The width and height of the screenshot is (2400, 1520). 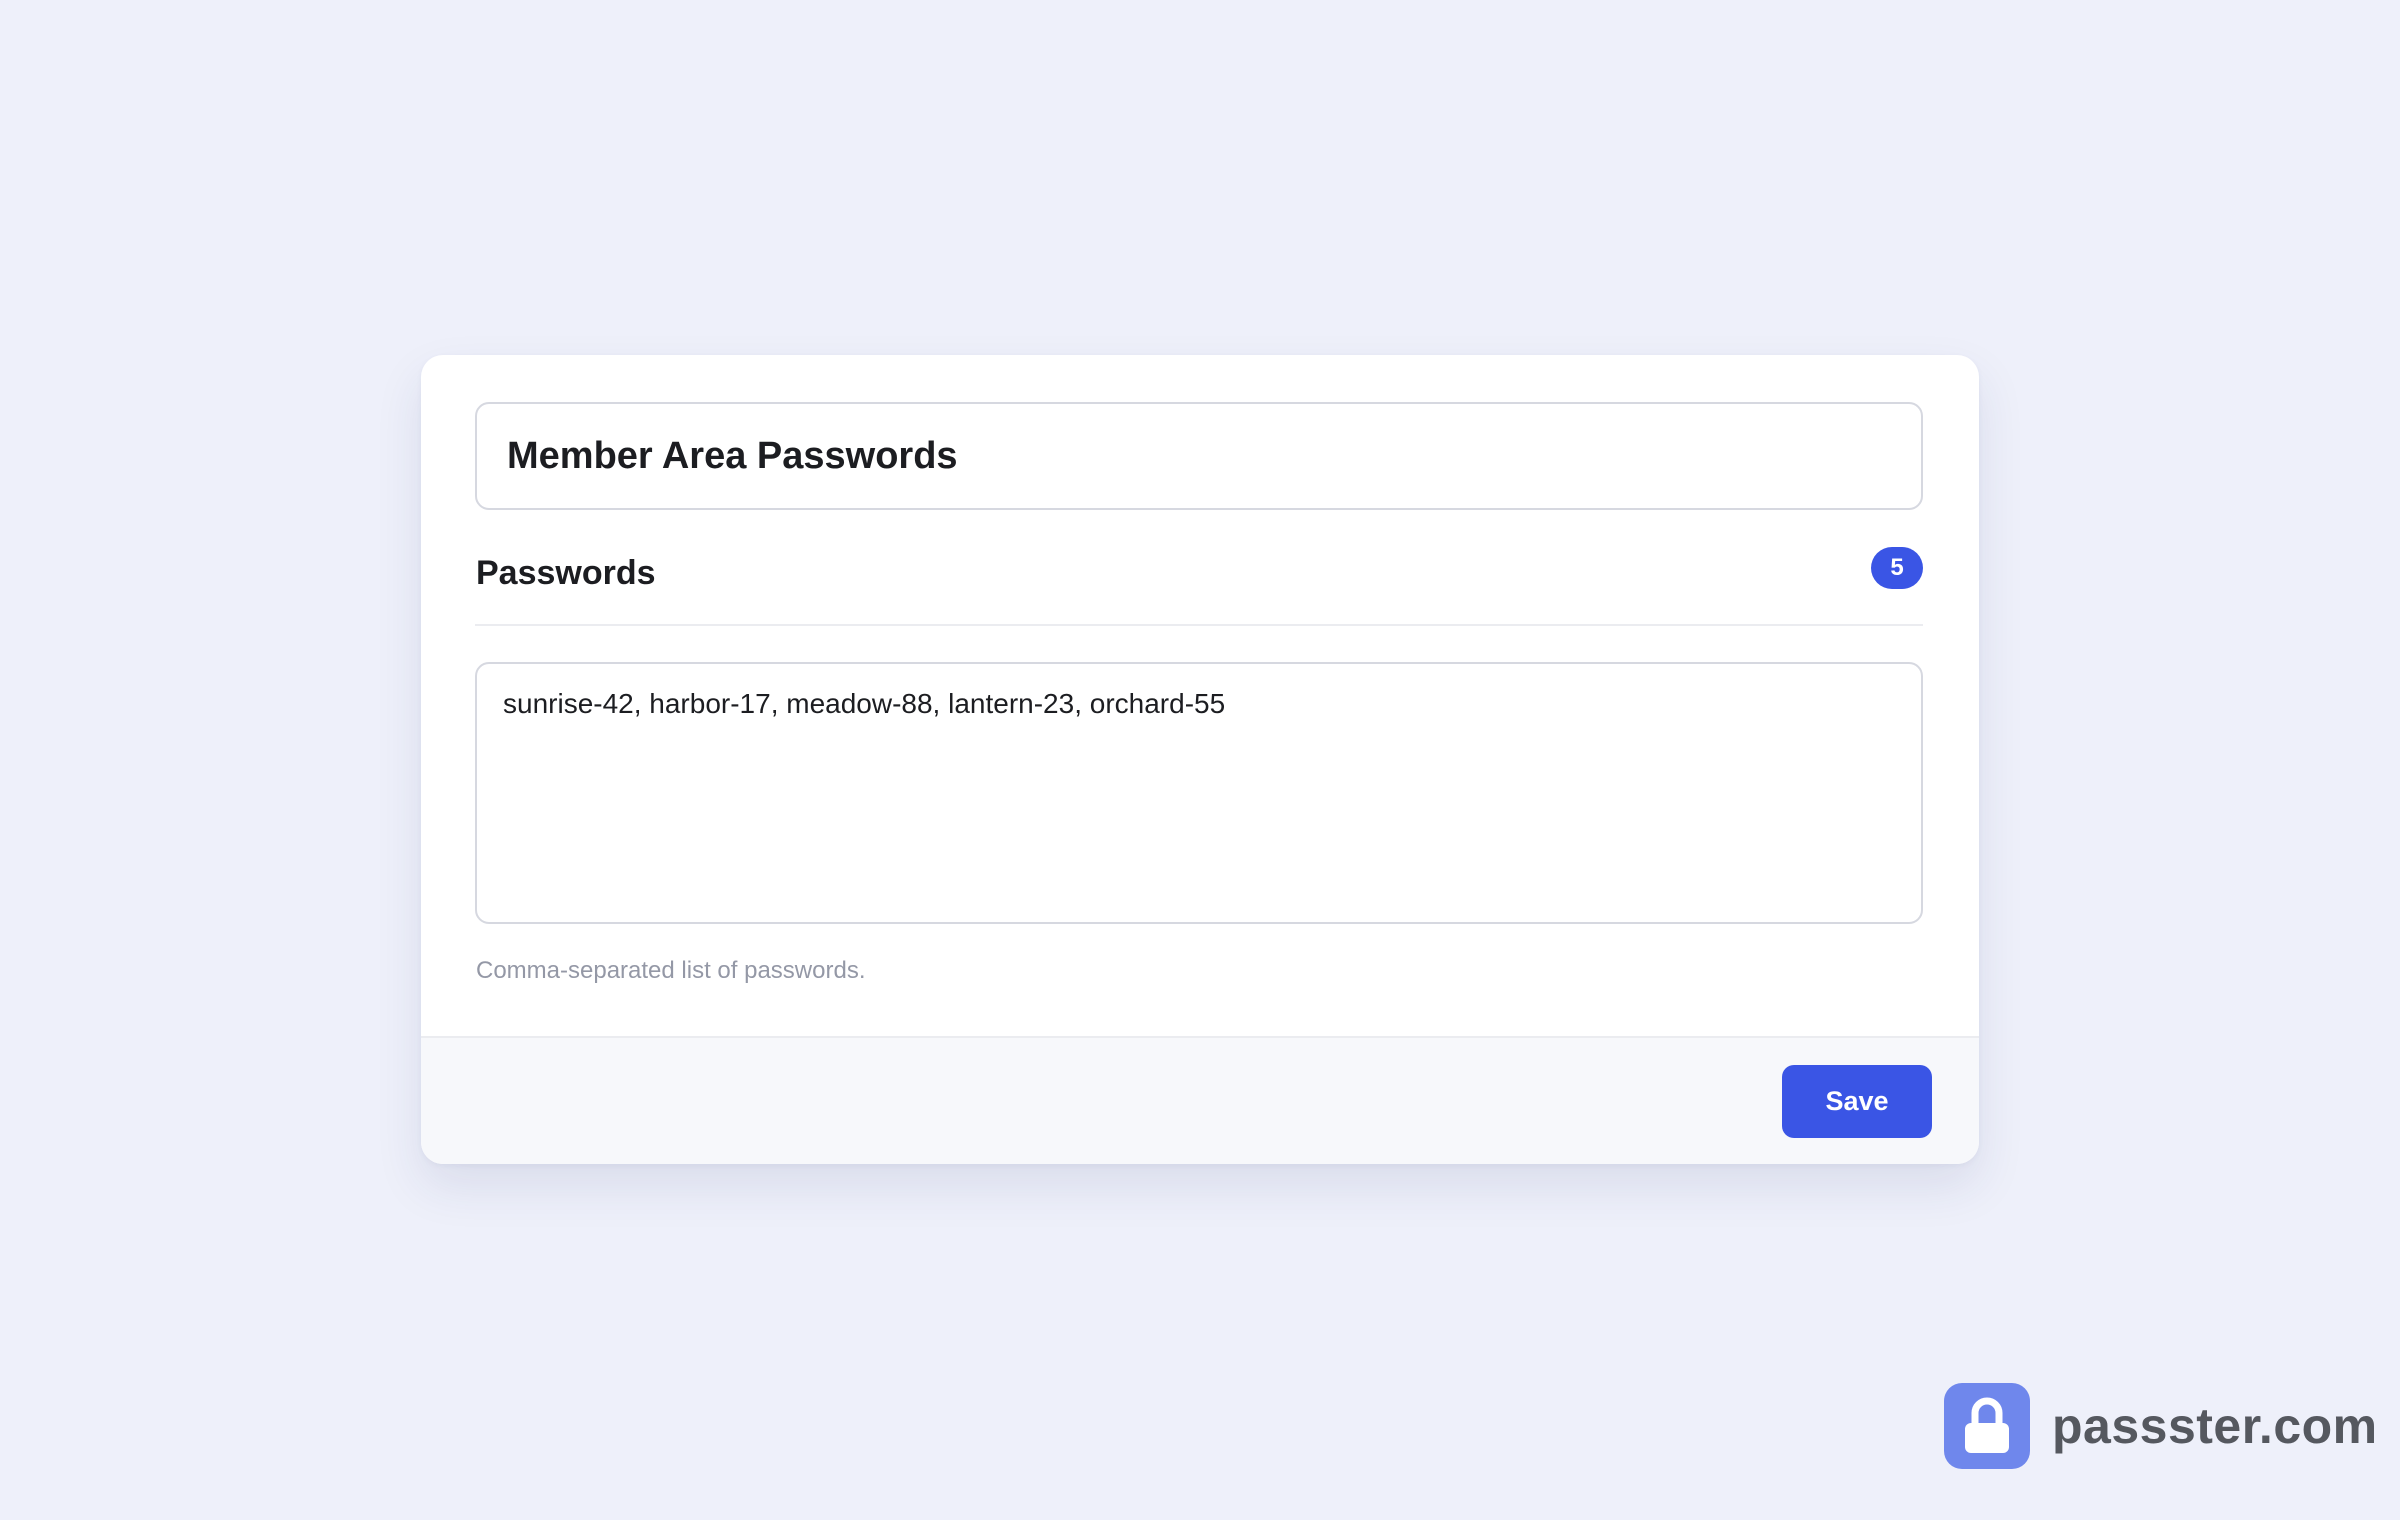 What do you see at coordinates (1897, 568) in the screenshot?
I see `password-count-badge: 5` at bounding box center [1897, 568].